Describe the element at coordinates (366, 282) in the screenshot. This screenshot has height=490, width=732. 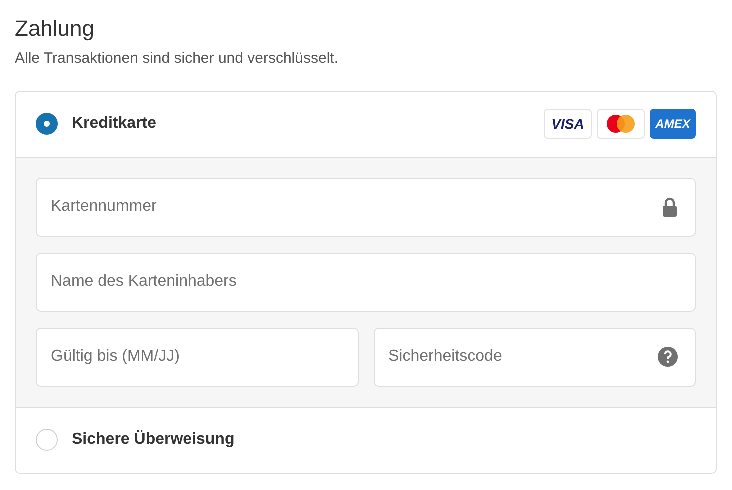
I see `input-field: Name des Karteninhabers` at that location.